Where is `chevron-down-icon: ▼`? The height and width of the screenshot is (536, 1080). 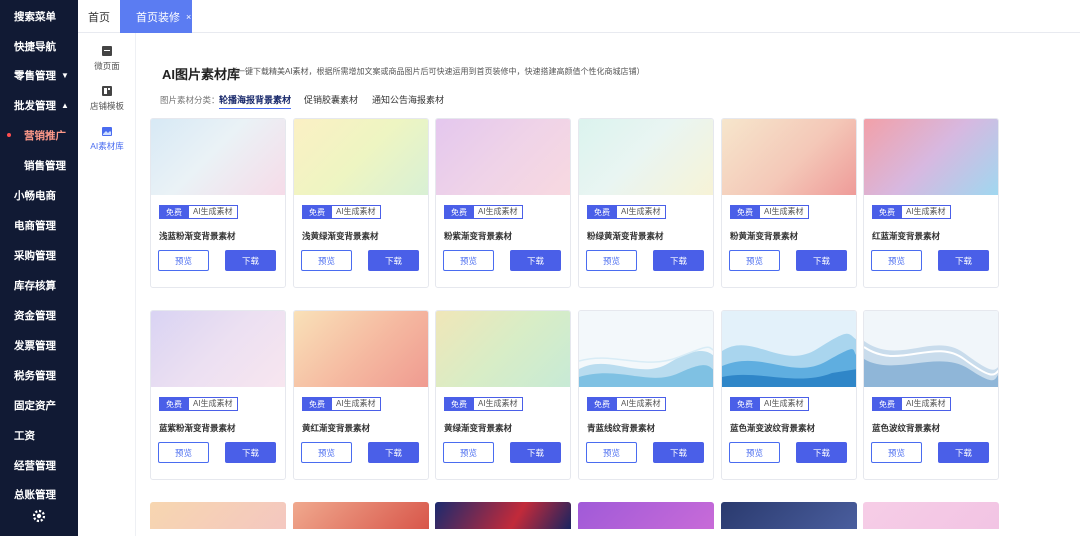
chevron-down-icon: ▼ is located at coordinates (65, 75).